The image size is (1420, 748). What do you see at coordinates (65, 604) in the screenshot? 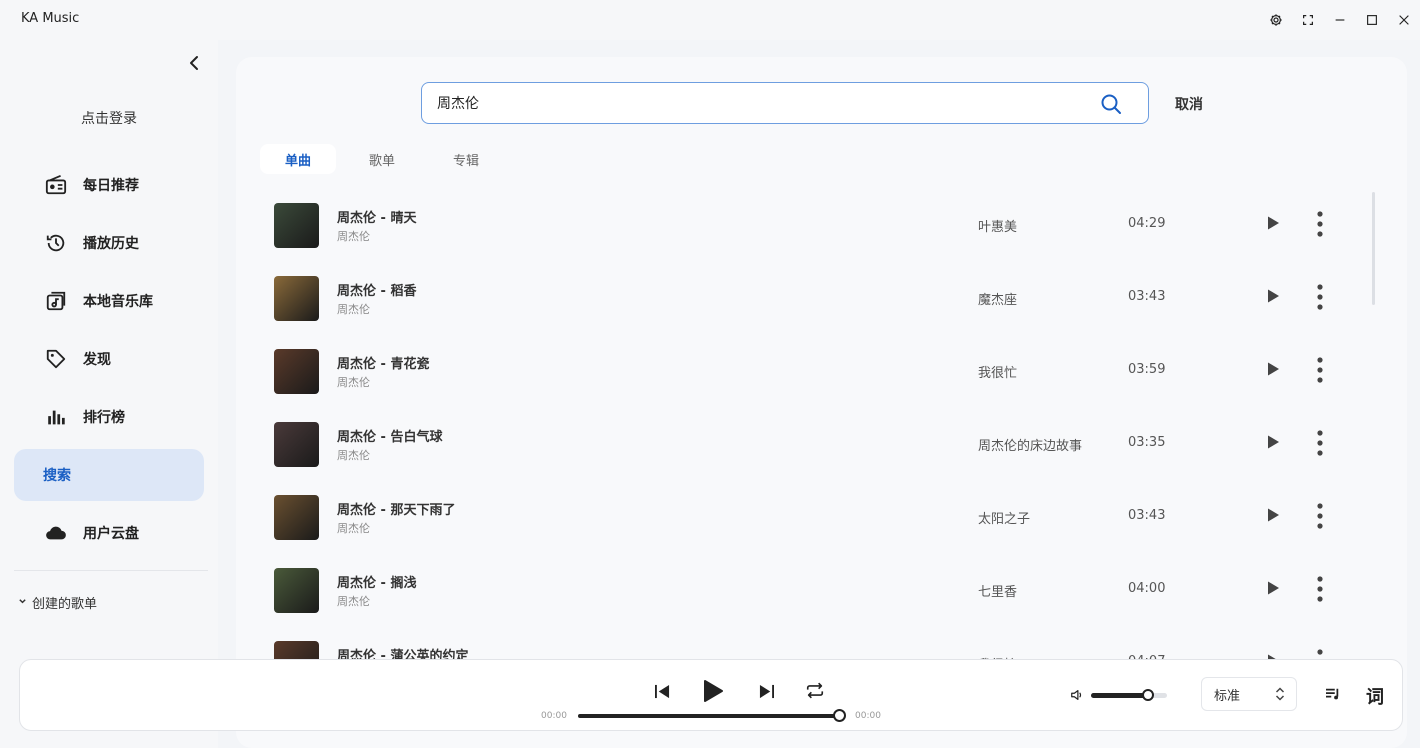
I see `created-playlists-label: 创建的歌单` at bounding box center [65, 604].